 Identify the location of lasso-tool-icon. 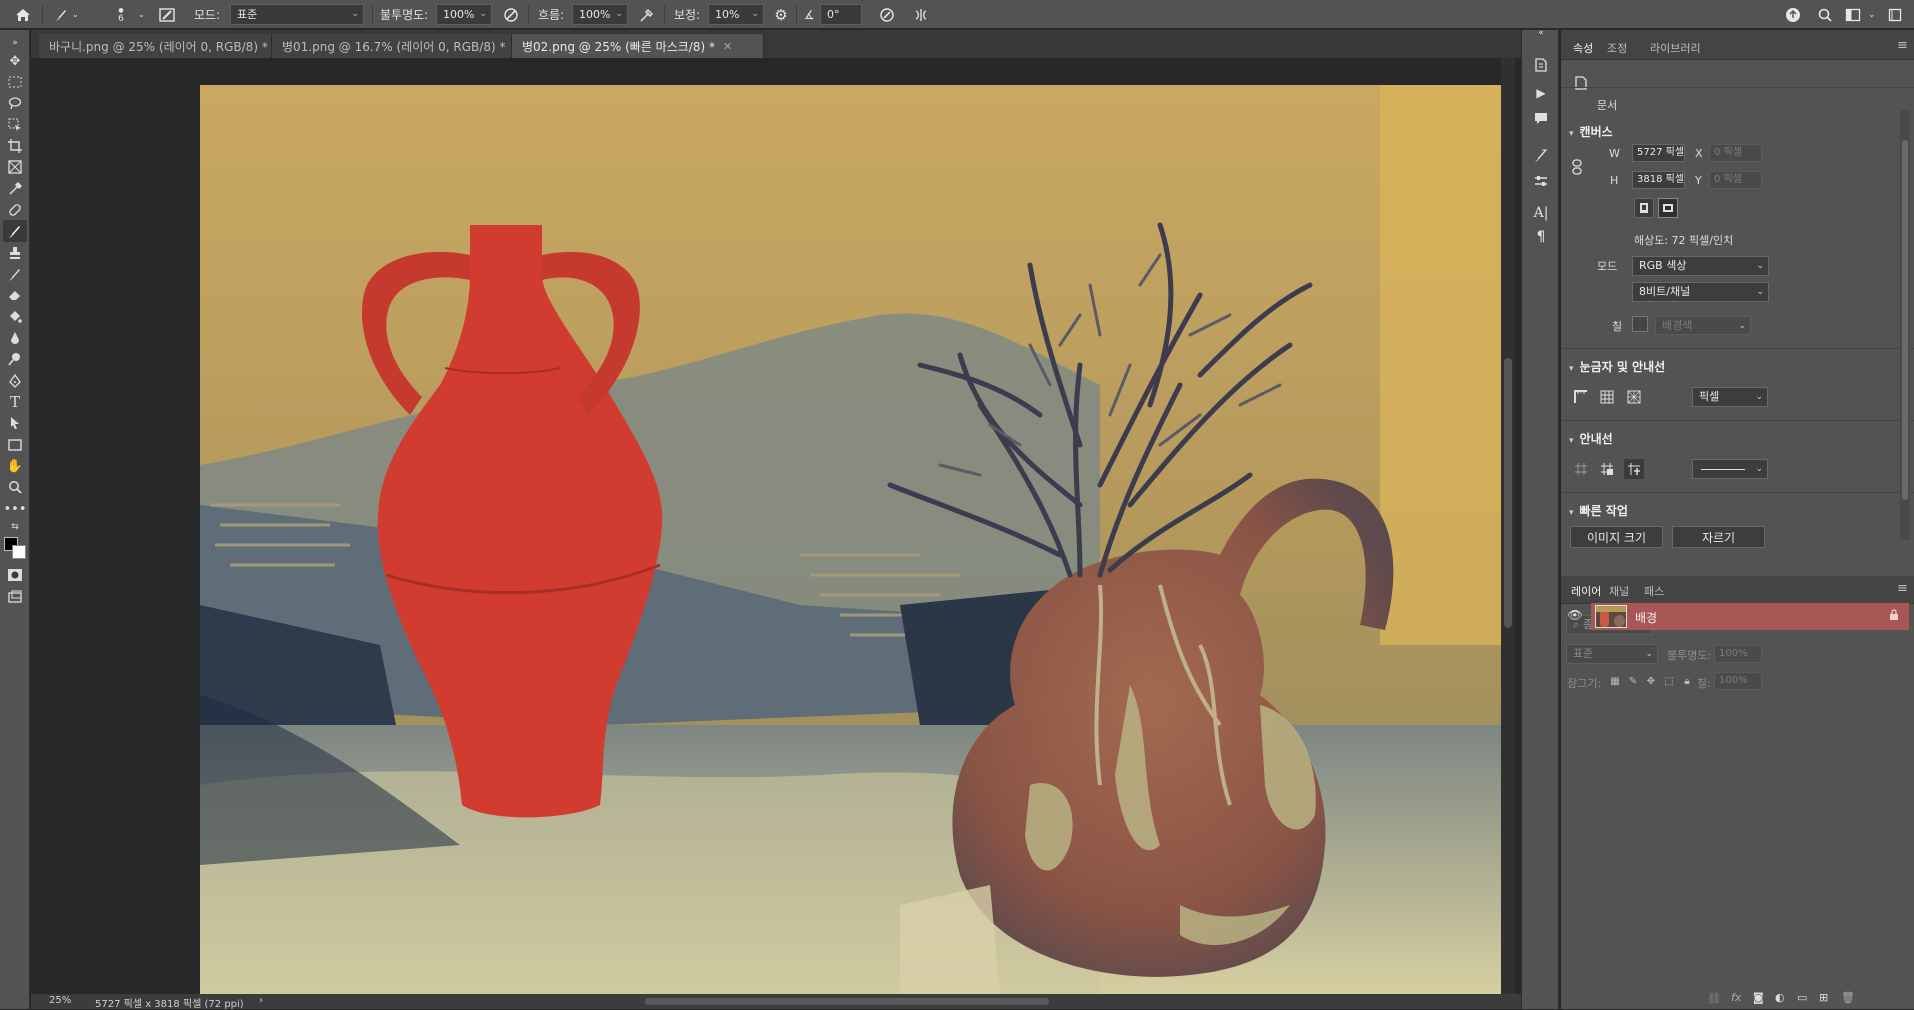
(15, 103).